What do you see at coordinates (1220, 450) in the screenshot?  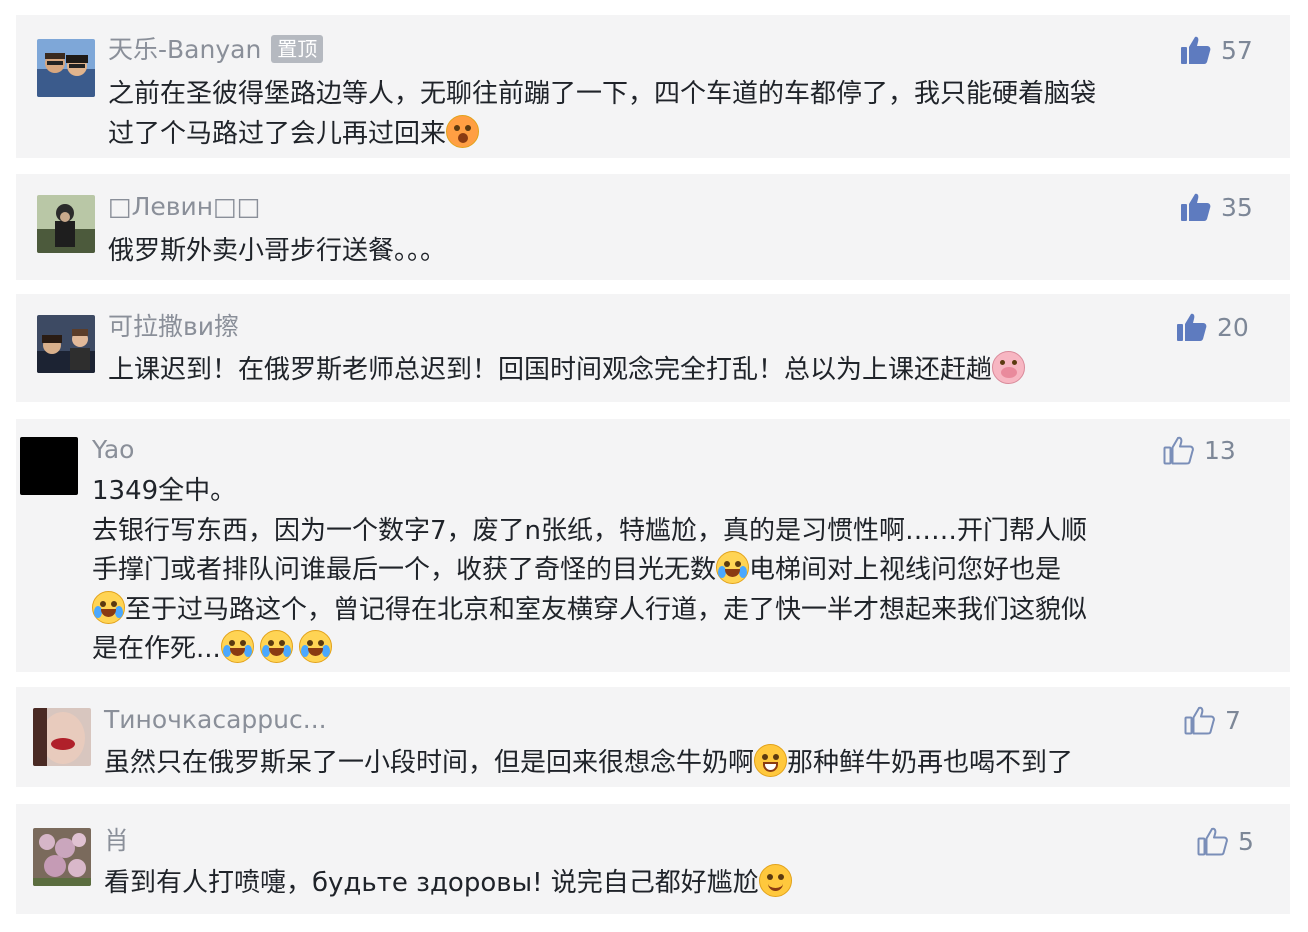 I see `like-count: 13` at bounding box center [1220, 450].